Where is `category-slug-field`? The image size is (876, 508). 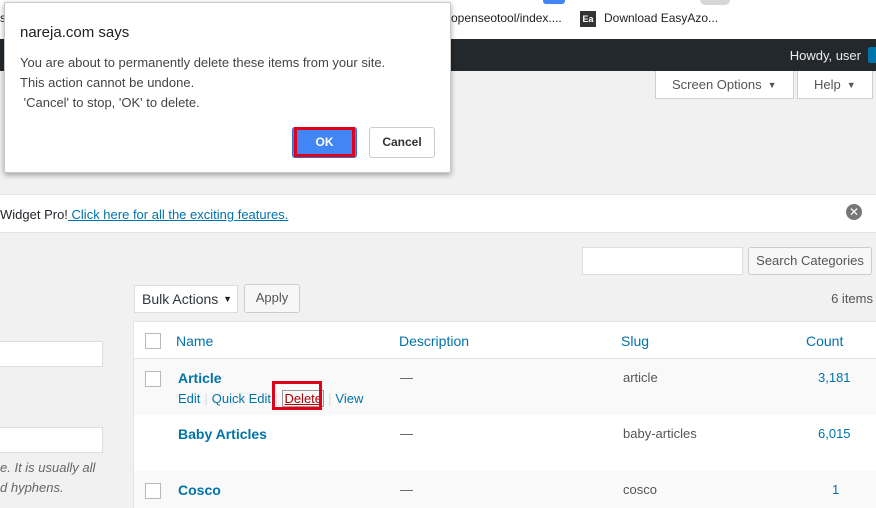 category-slug-field is located at coordinates (51, 440).